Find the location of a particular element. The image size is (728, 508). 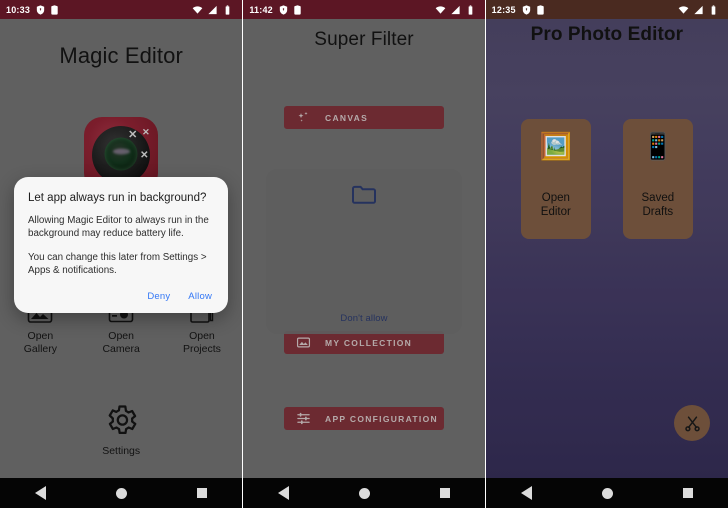

open-editor-label: Open Editor is located at coordinates (556, 205).